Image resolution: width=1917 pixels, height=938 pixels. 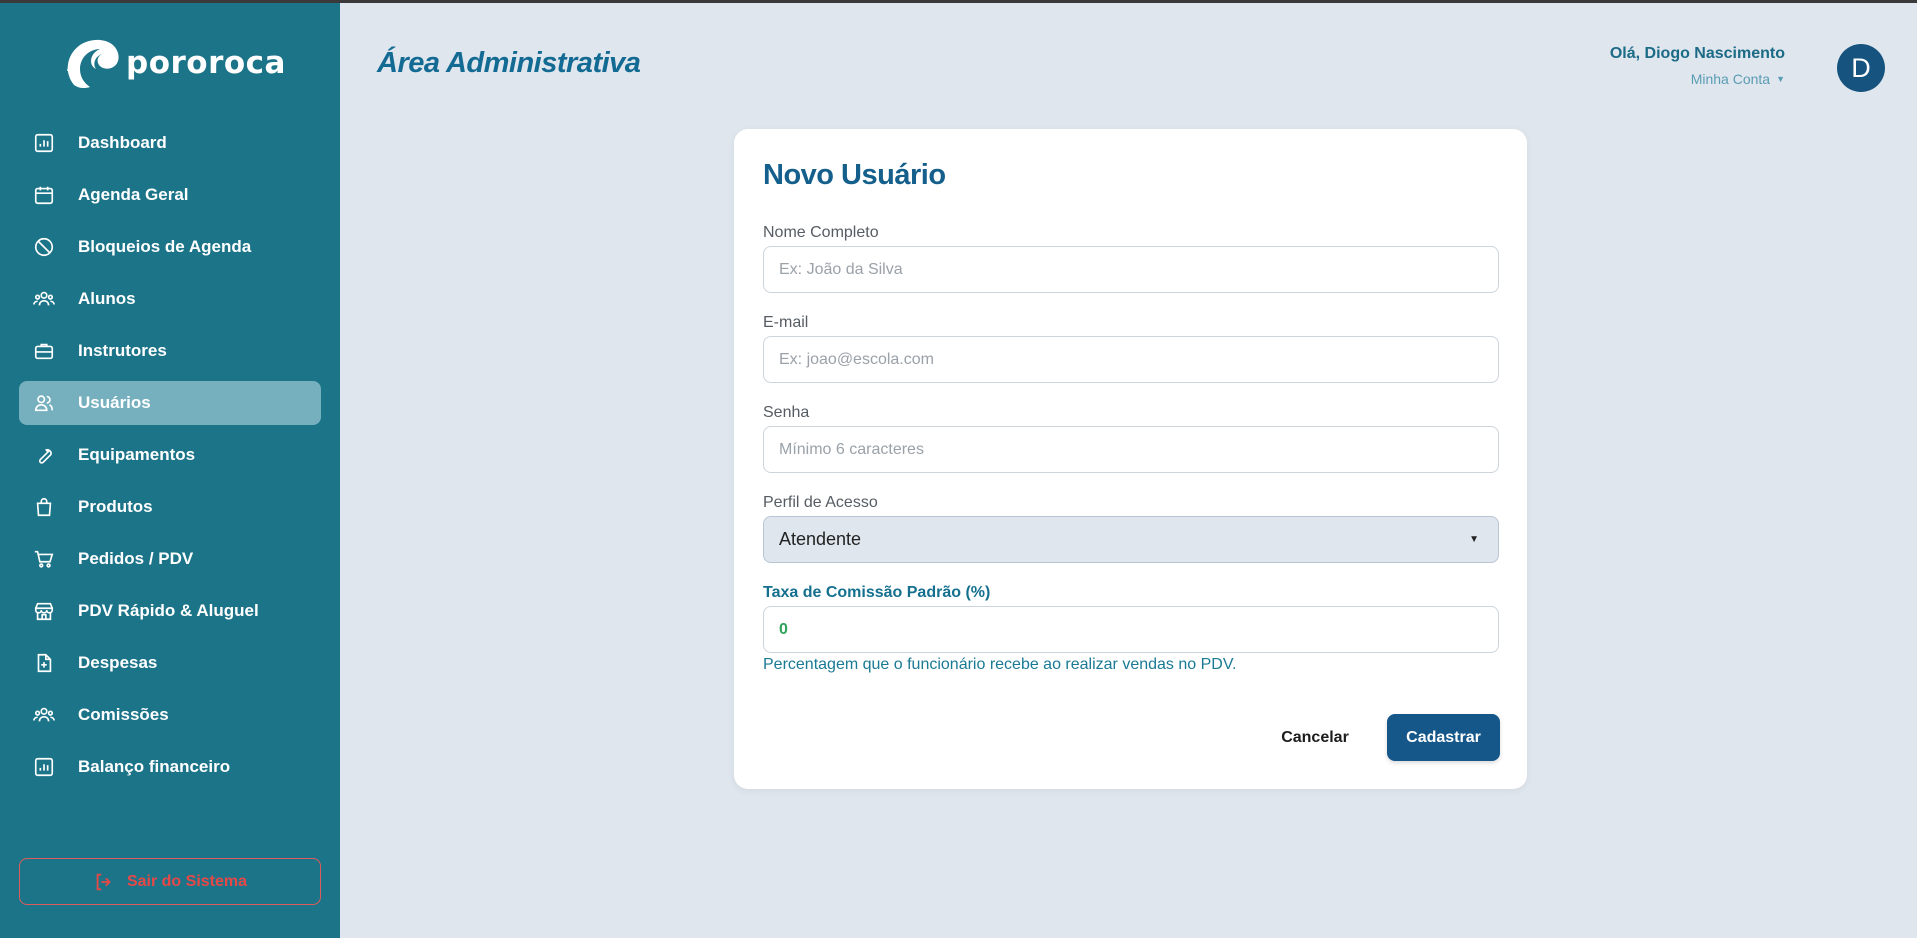 I want to click on sidebar-item-label: Comissões, so click(x=123, y=714).